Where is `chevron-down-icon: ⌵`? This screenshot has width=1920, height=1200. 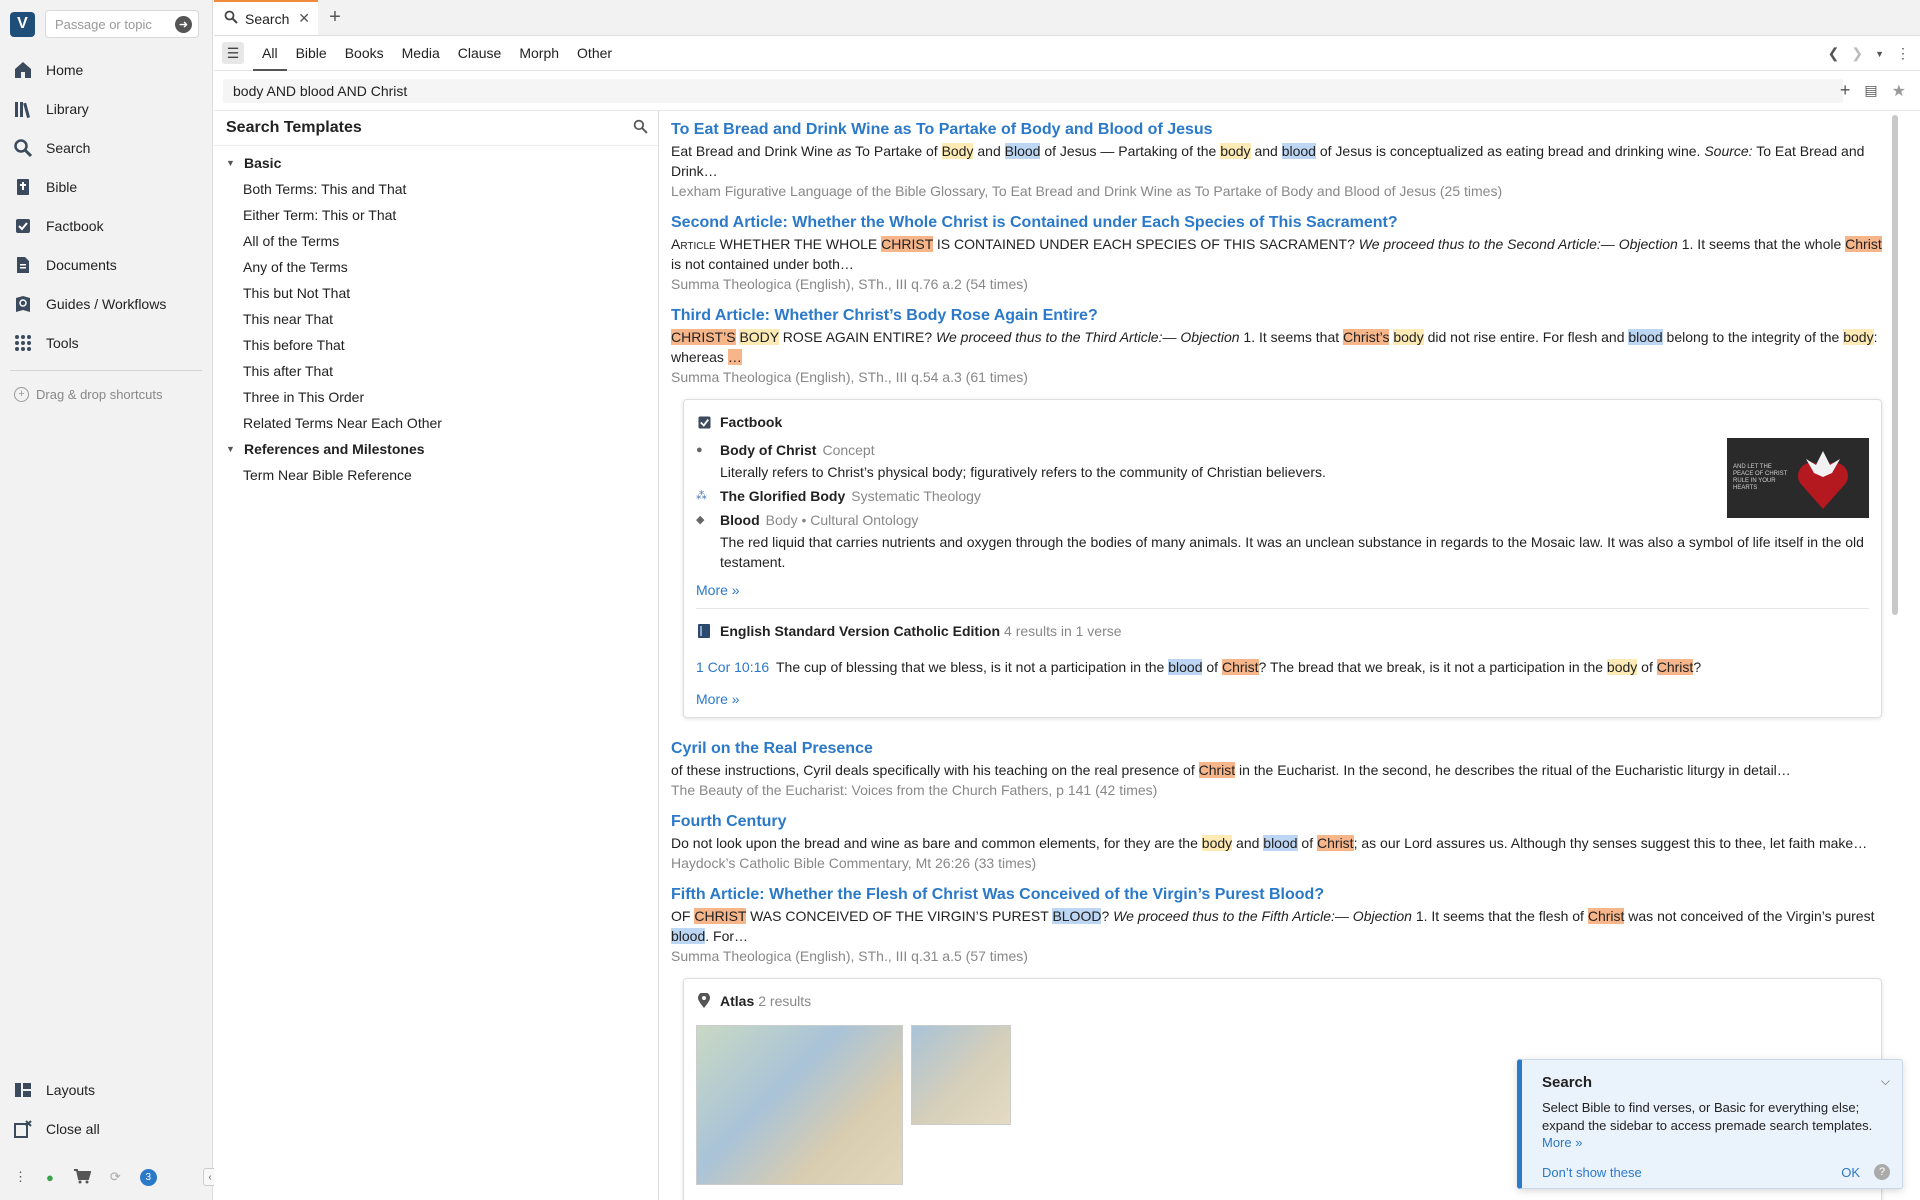
chevron-down-icon: ⌵ is located at coordinates (1885, 1081).